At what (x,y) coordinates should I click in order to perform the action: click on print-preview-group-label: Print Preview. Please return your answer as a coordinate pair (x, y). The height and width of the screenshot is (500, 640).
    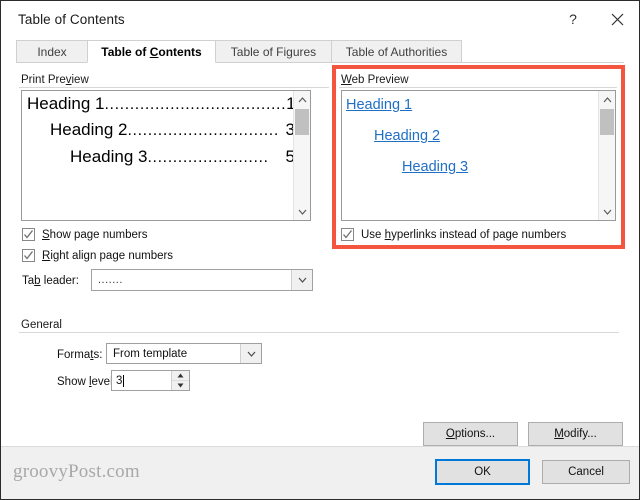
    Looking at the image, I should click on (55, 80).